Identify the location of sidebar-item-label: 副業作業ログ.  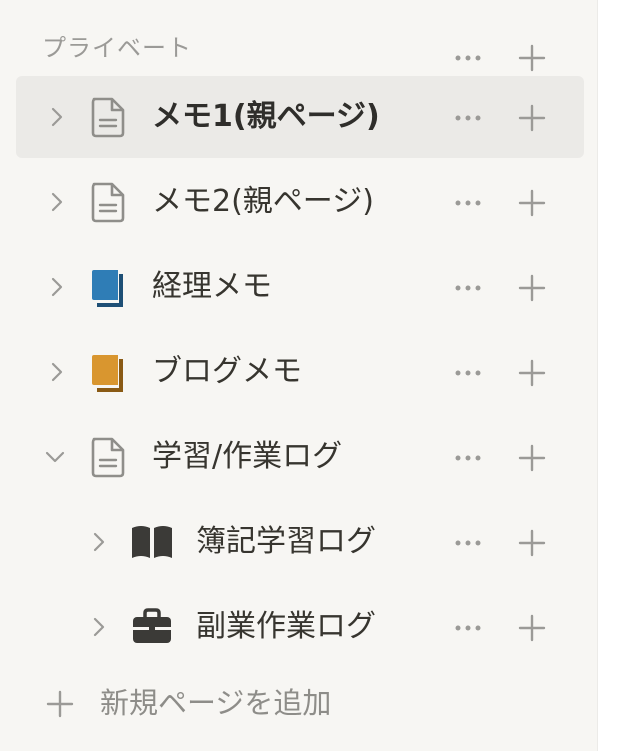
(286, 626).